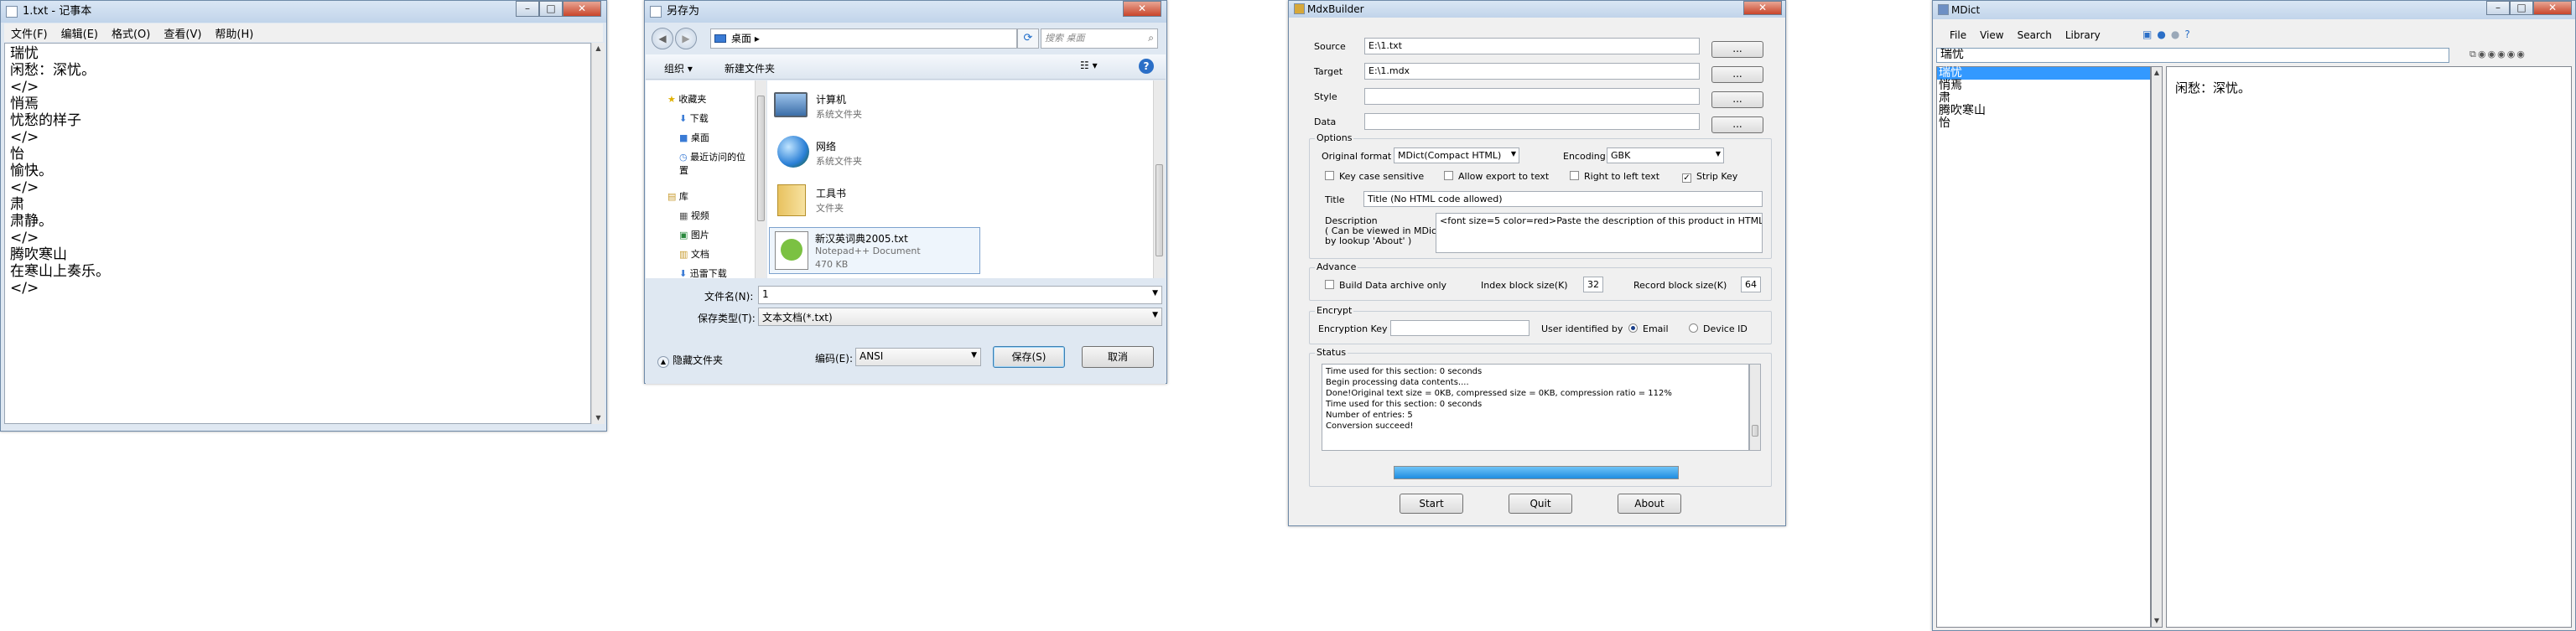  What do you see at coordinates (2254, 10) in the screenshot?
I see `mdict-titlebar: MDict – □ ✕` at bounding box center [2254, 10].